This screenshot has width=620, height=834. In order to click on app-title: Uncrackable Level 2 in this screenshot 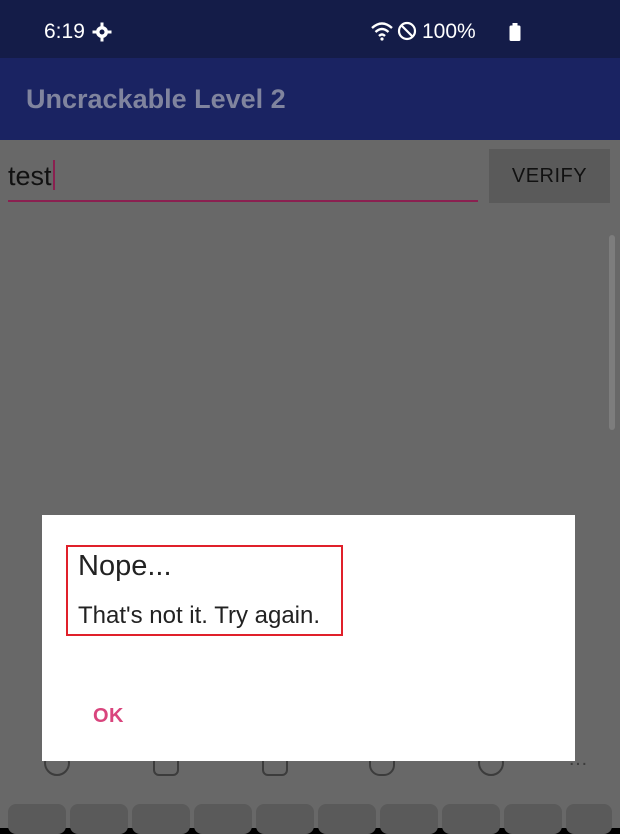, I will do `click(156, 99)`.